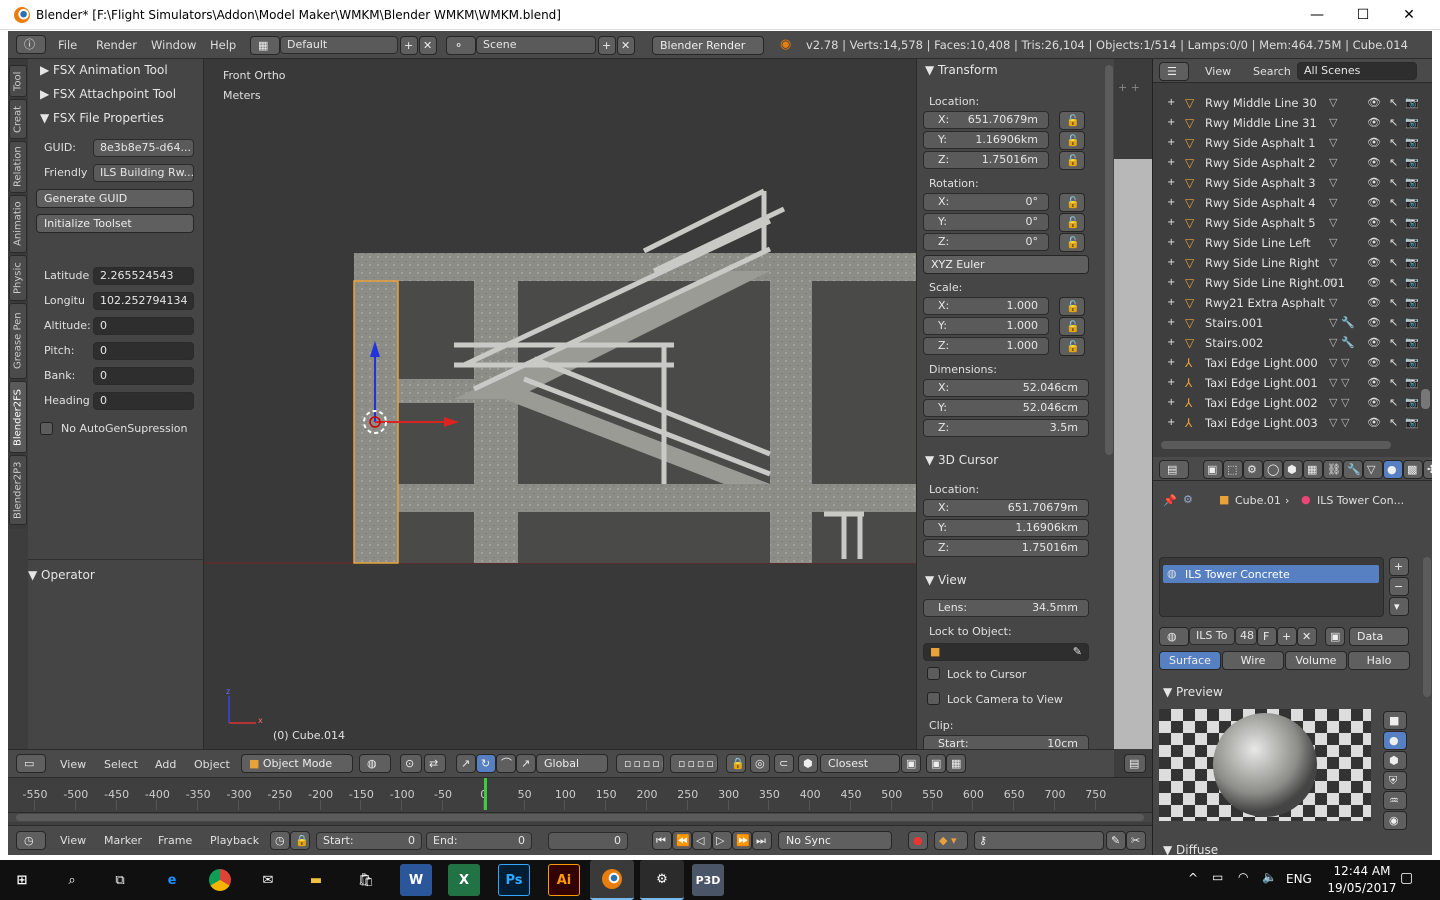 The image size is (1440, 900). What do you see at coordinates (1427, 469) in the screenshot?
I see `properties-tab-icon-11: ✣` at bounding box center [1427, 469].